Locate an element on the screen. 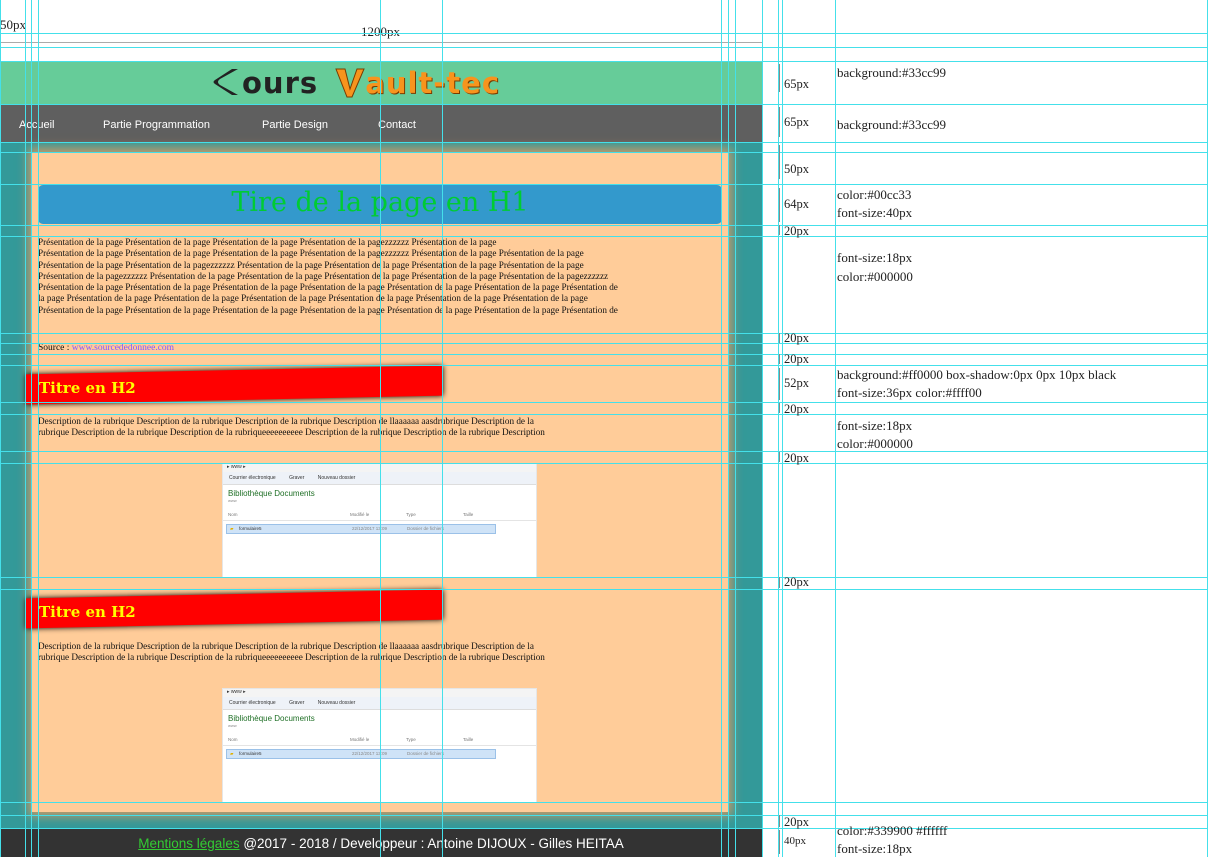 This screenshot has width=1208, height=859. note-h1-size: font-size:40px is located at coordinates (875, 212).